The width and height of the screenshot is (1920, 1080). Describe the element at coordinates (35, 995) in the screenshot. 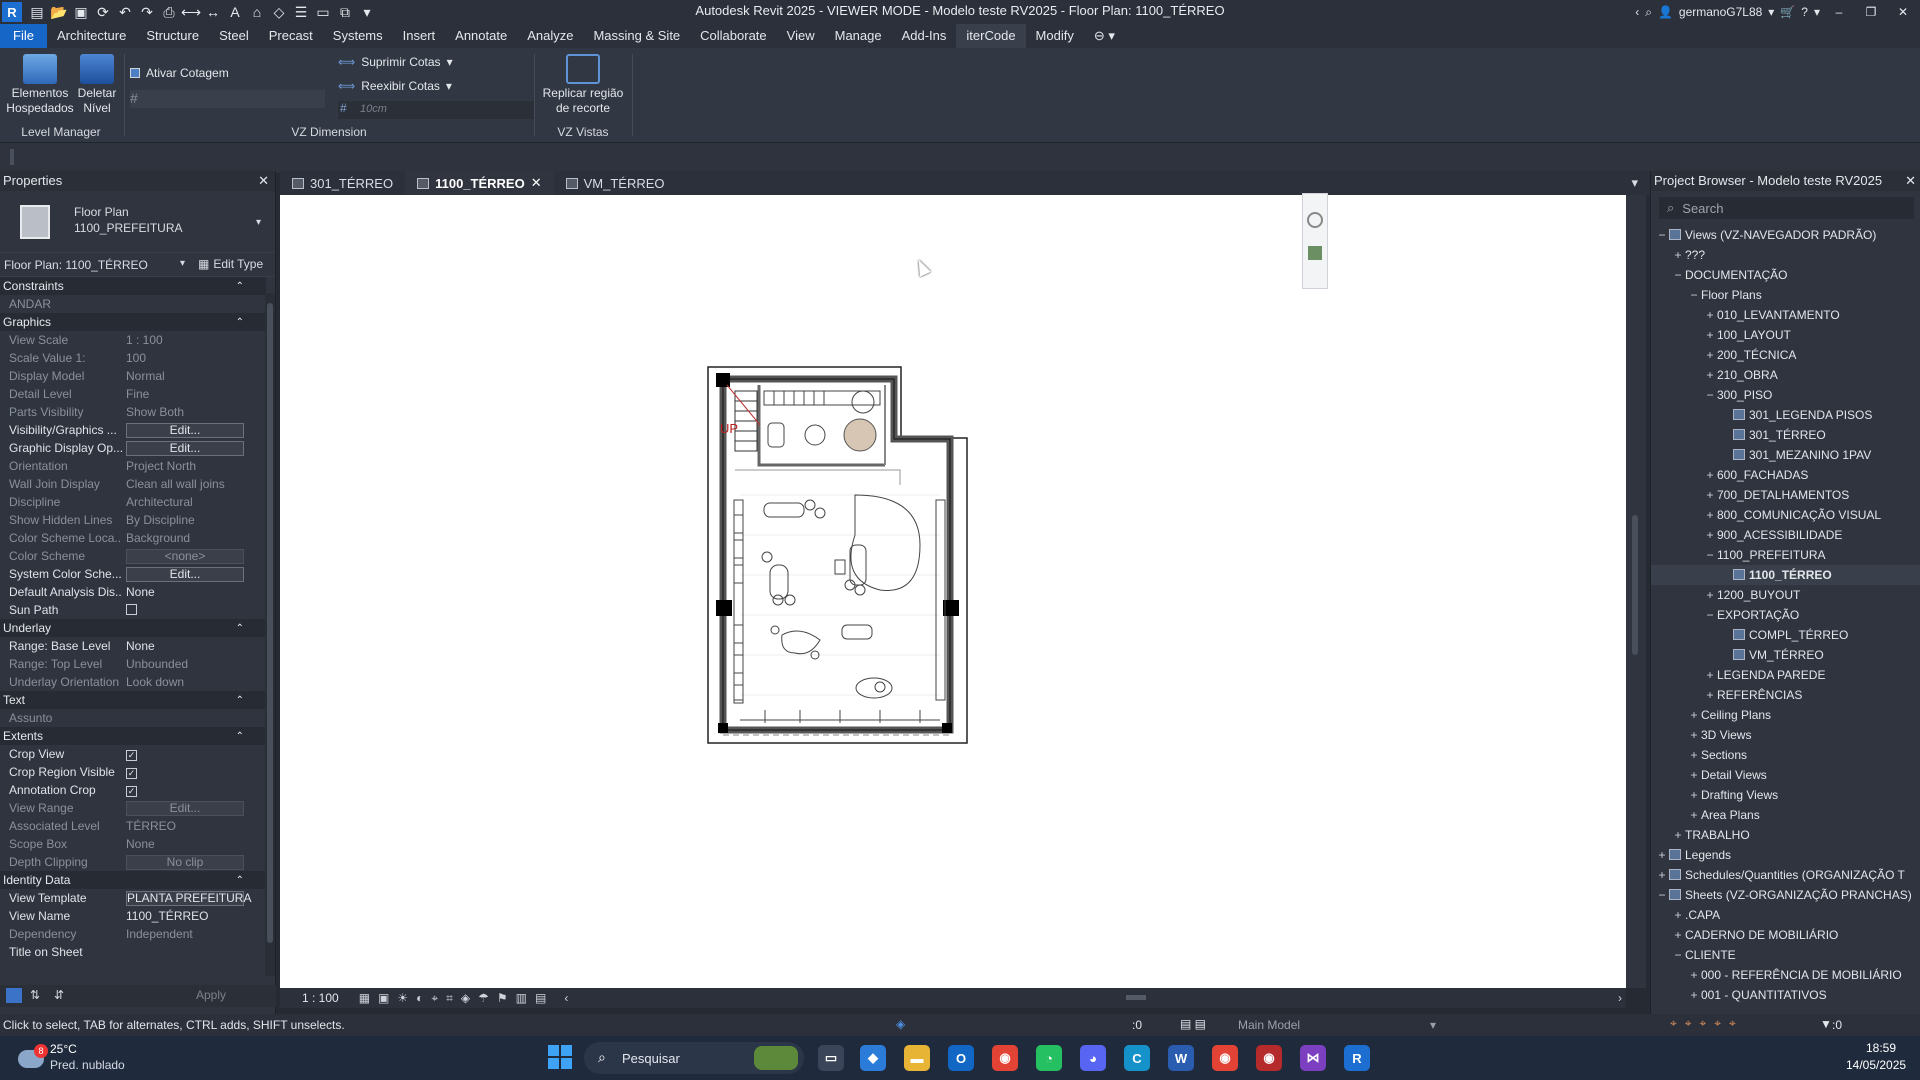

I see `sort-icon: ⇅` at that location.